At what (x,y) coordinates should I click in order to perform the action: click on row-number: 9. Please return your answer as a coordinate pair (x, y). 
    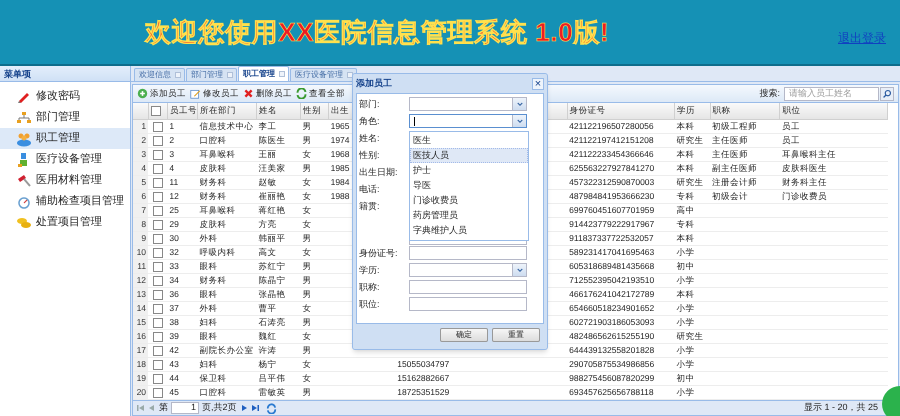
    Looking at the image, I should click on (140, 238).